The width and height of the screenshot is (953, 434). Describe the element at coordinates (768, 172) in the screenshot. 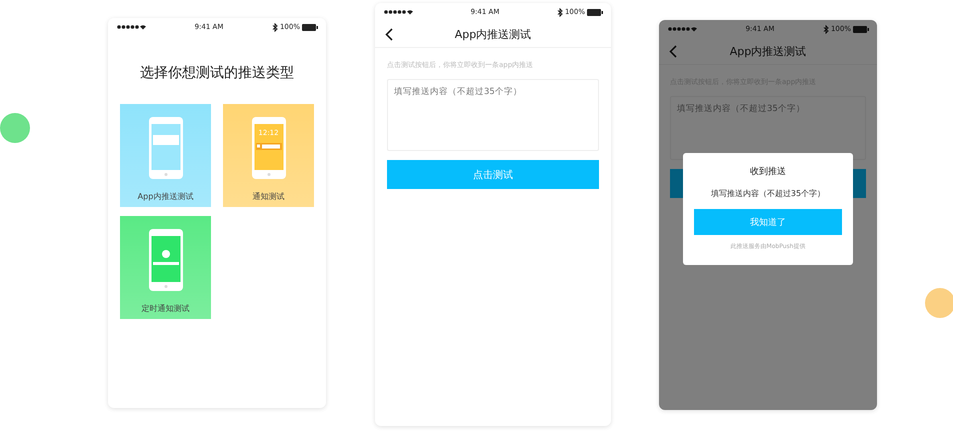

I see `dialog-title: 收到推送` at that location.